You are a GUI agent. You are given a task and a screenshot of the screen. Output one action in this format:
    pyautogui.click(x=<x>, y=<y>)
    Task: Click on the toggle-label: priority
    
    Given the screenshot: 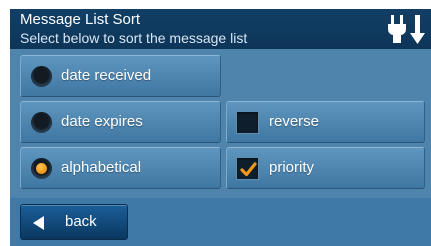 What is the action you would take?
    pyautogui.click(x=292, y=167)
    